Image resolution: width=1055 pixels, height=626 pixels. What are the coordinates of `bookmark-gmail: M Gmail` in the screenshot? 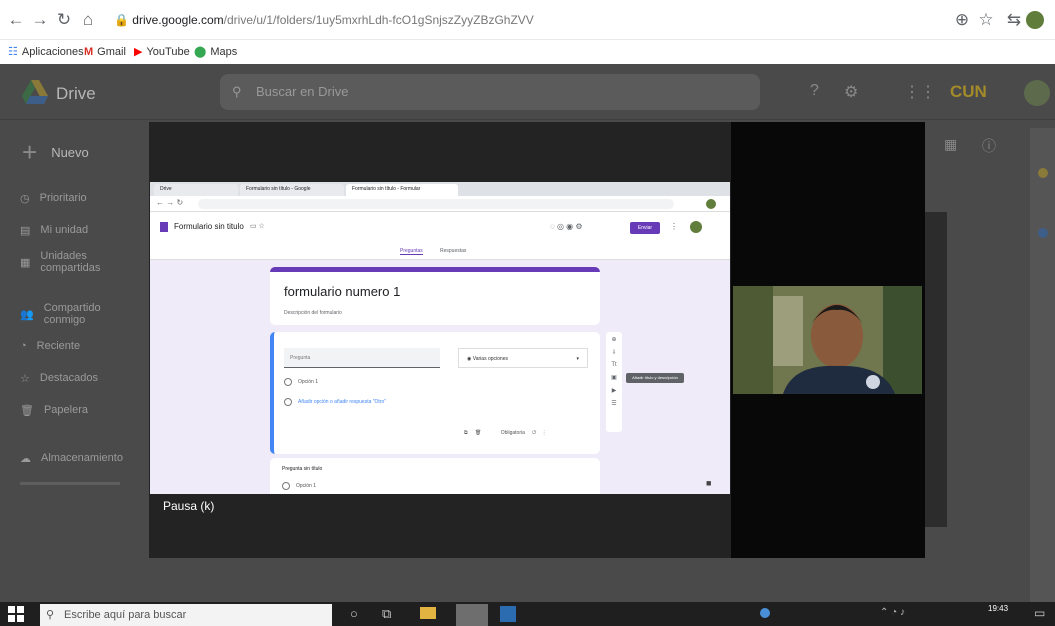 It's located at (105, 52).